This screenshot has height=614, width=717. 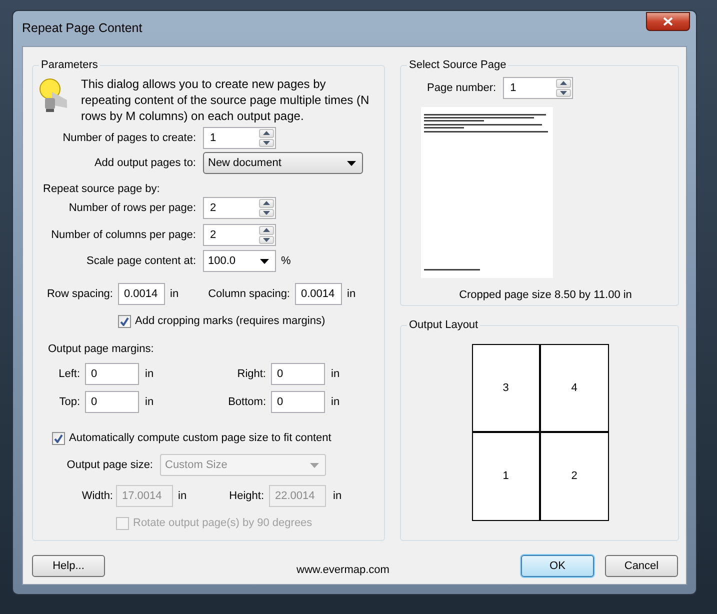 I want to click on lightbulb-icon, so click(x=53, y=96).